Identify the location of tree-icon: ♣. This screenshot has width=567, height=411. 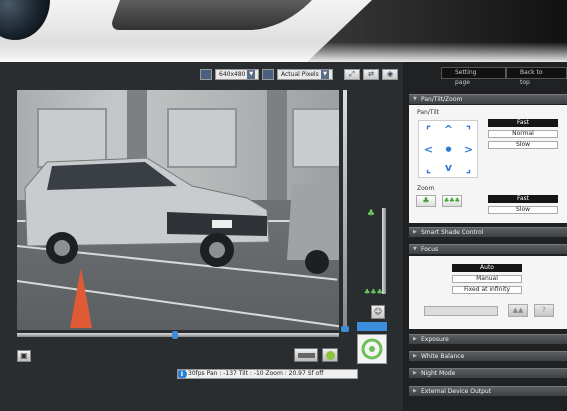
(426, 200).